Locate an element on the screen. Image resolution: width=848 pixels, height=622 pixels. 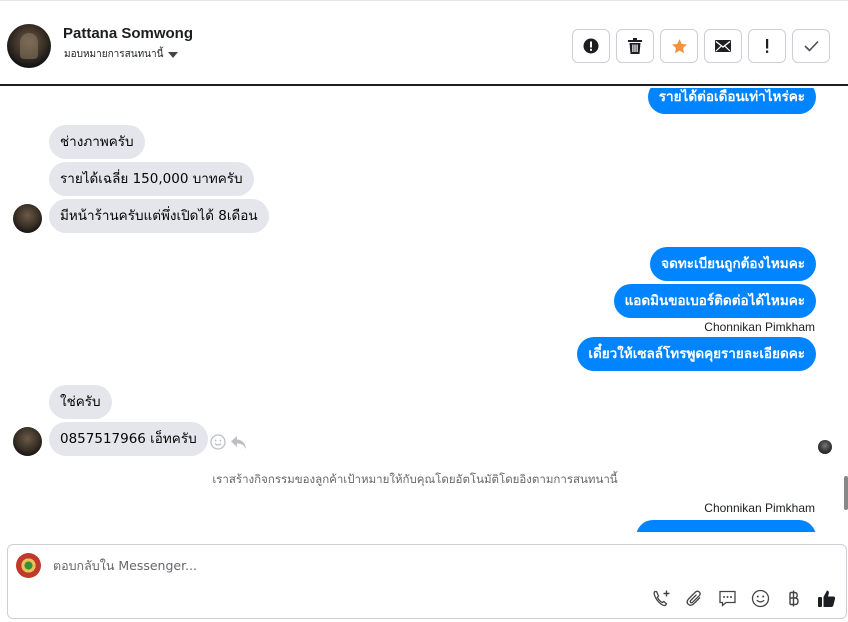
outgoing-message: จดทะเบียนถูกต้องไหมคะ is located at coordinates (733, 264).